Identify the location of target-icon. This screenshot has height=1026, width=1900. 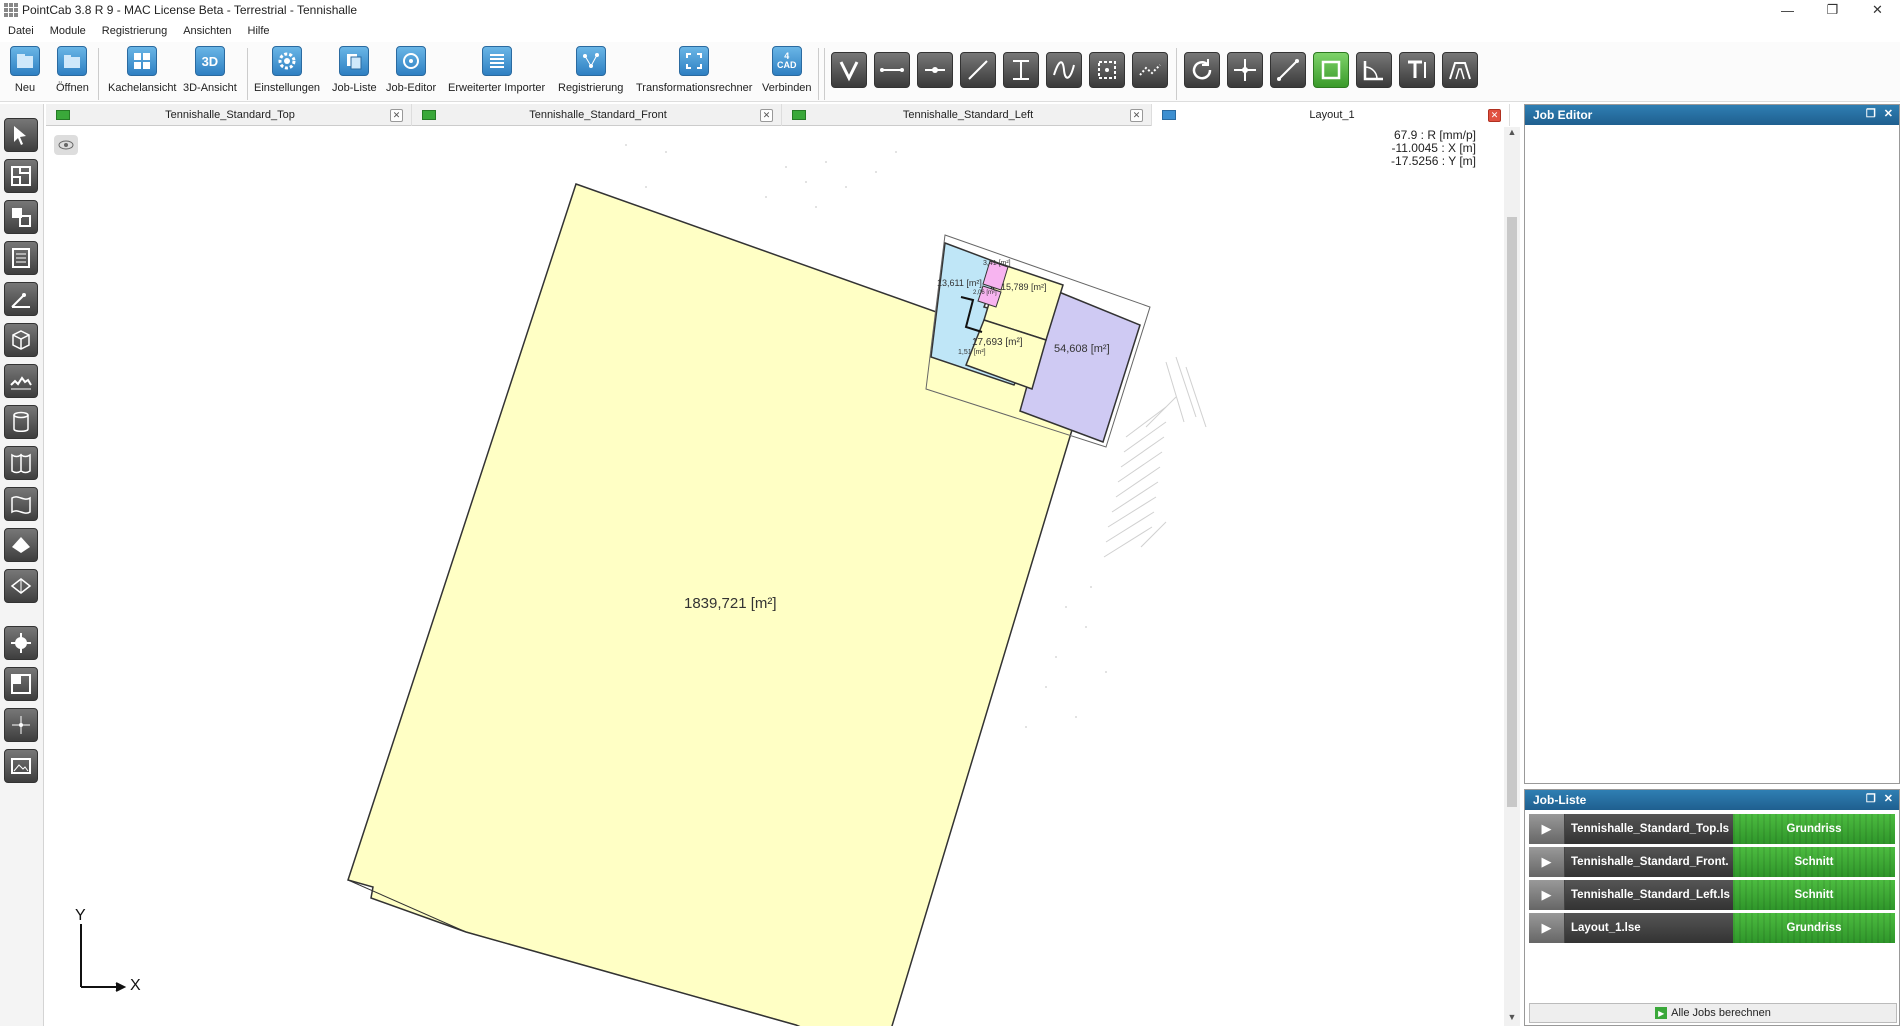
(21, 643).